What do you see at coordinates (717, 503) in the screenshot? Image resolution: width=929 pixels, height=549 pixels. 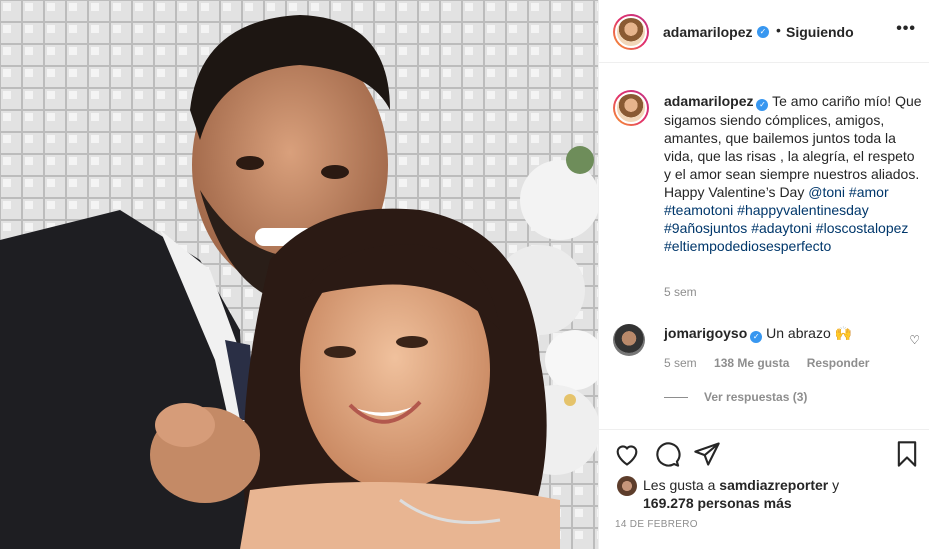 I see `likes-count: 169.278 personas más` at bounding box center [717, 503].